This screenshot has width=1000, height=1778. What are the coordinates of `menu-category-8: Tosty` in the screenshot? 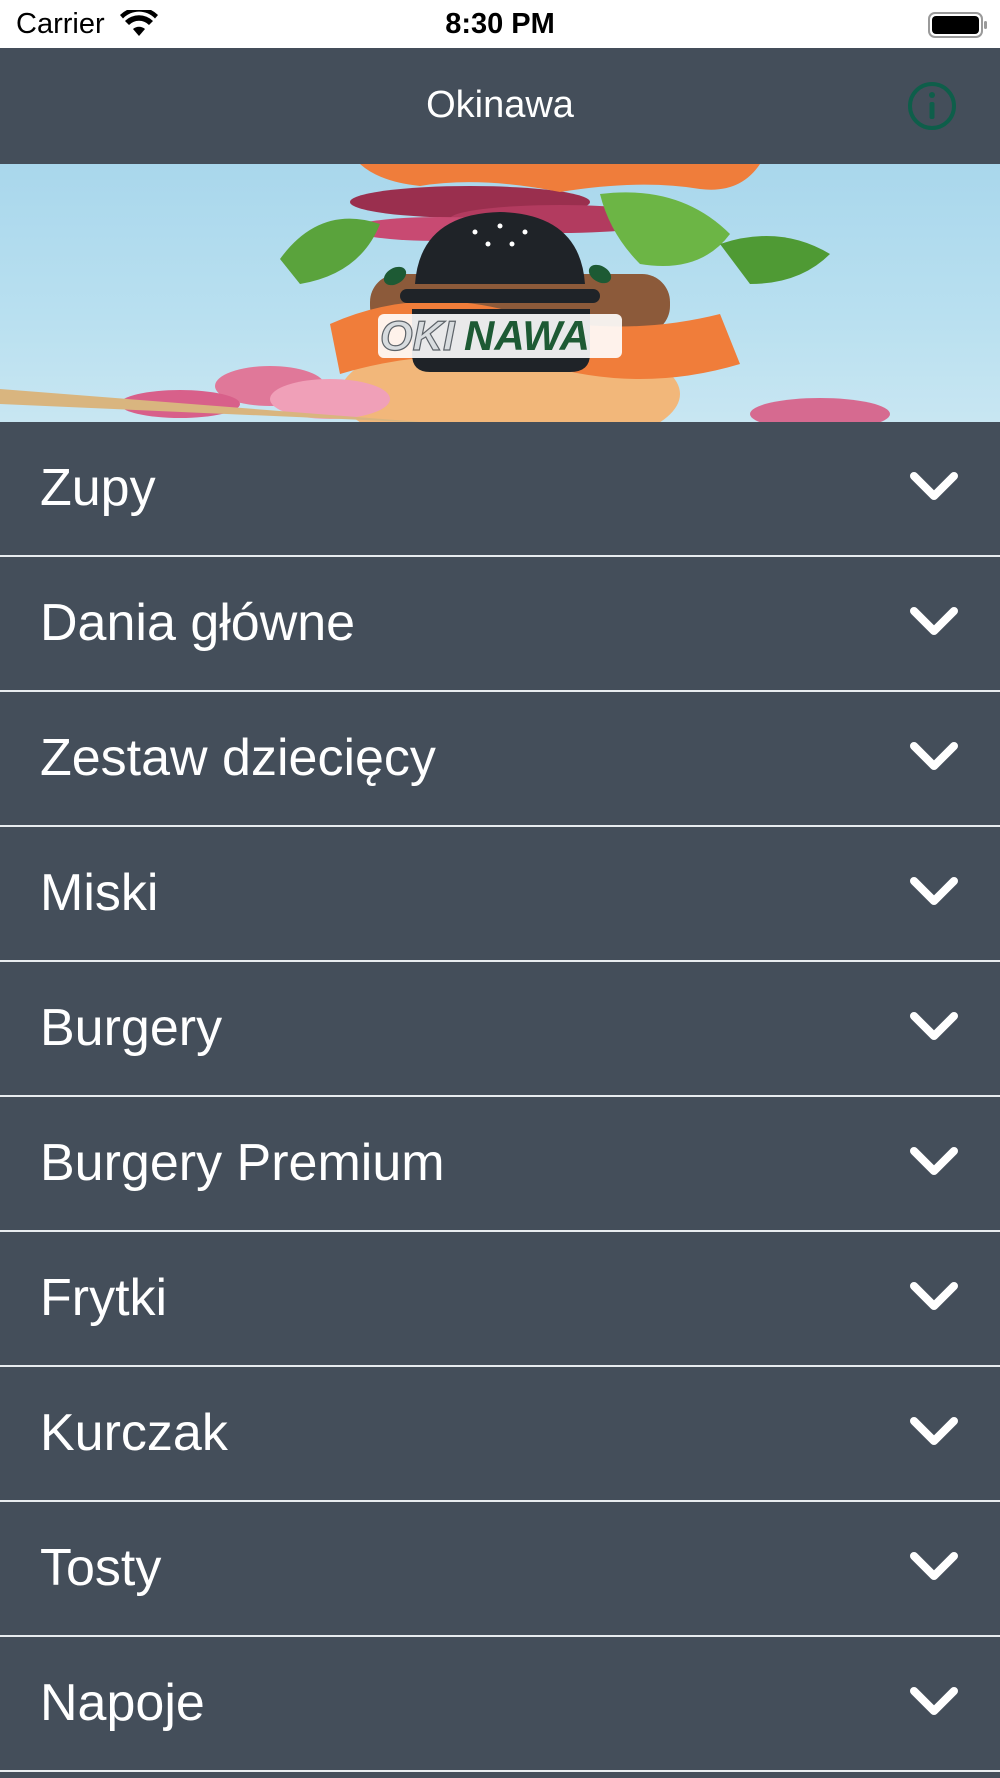 It's located at (500, 1569).